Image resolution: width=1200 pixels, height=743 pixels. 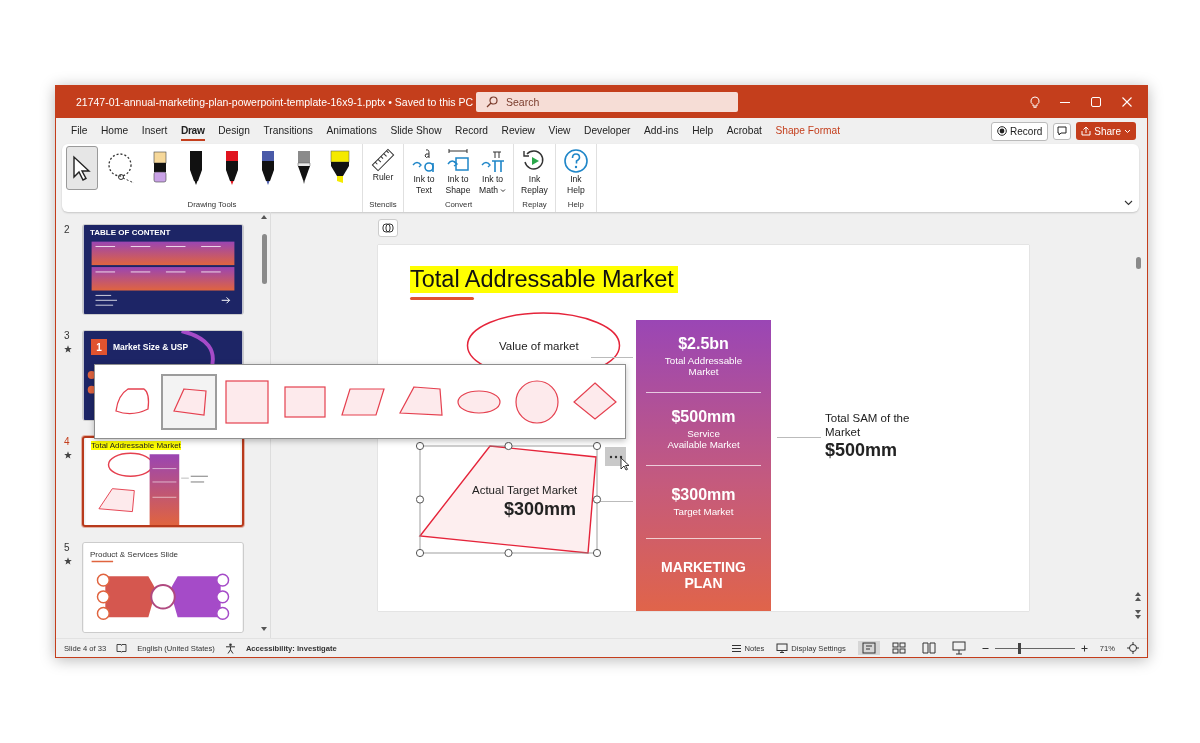 I want to click on shape-value: $300mm, so click(x=540, y=509).